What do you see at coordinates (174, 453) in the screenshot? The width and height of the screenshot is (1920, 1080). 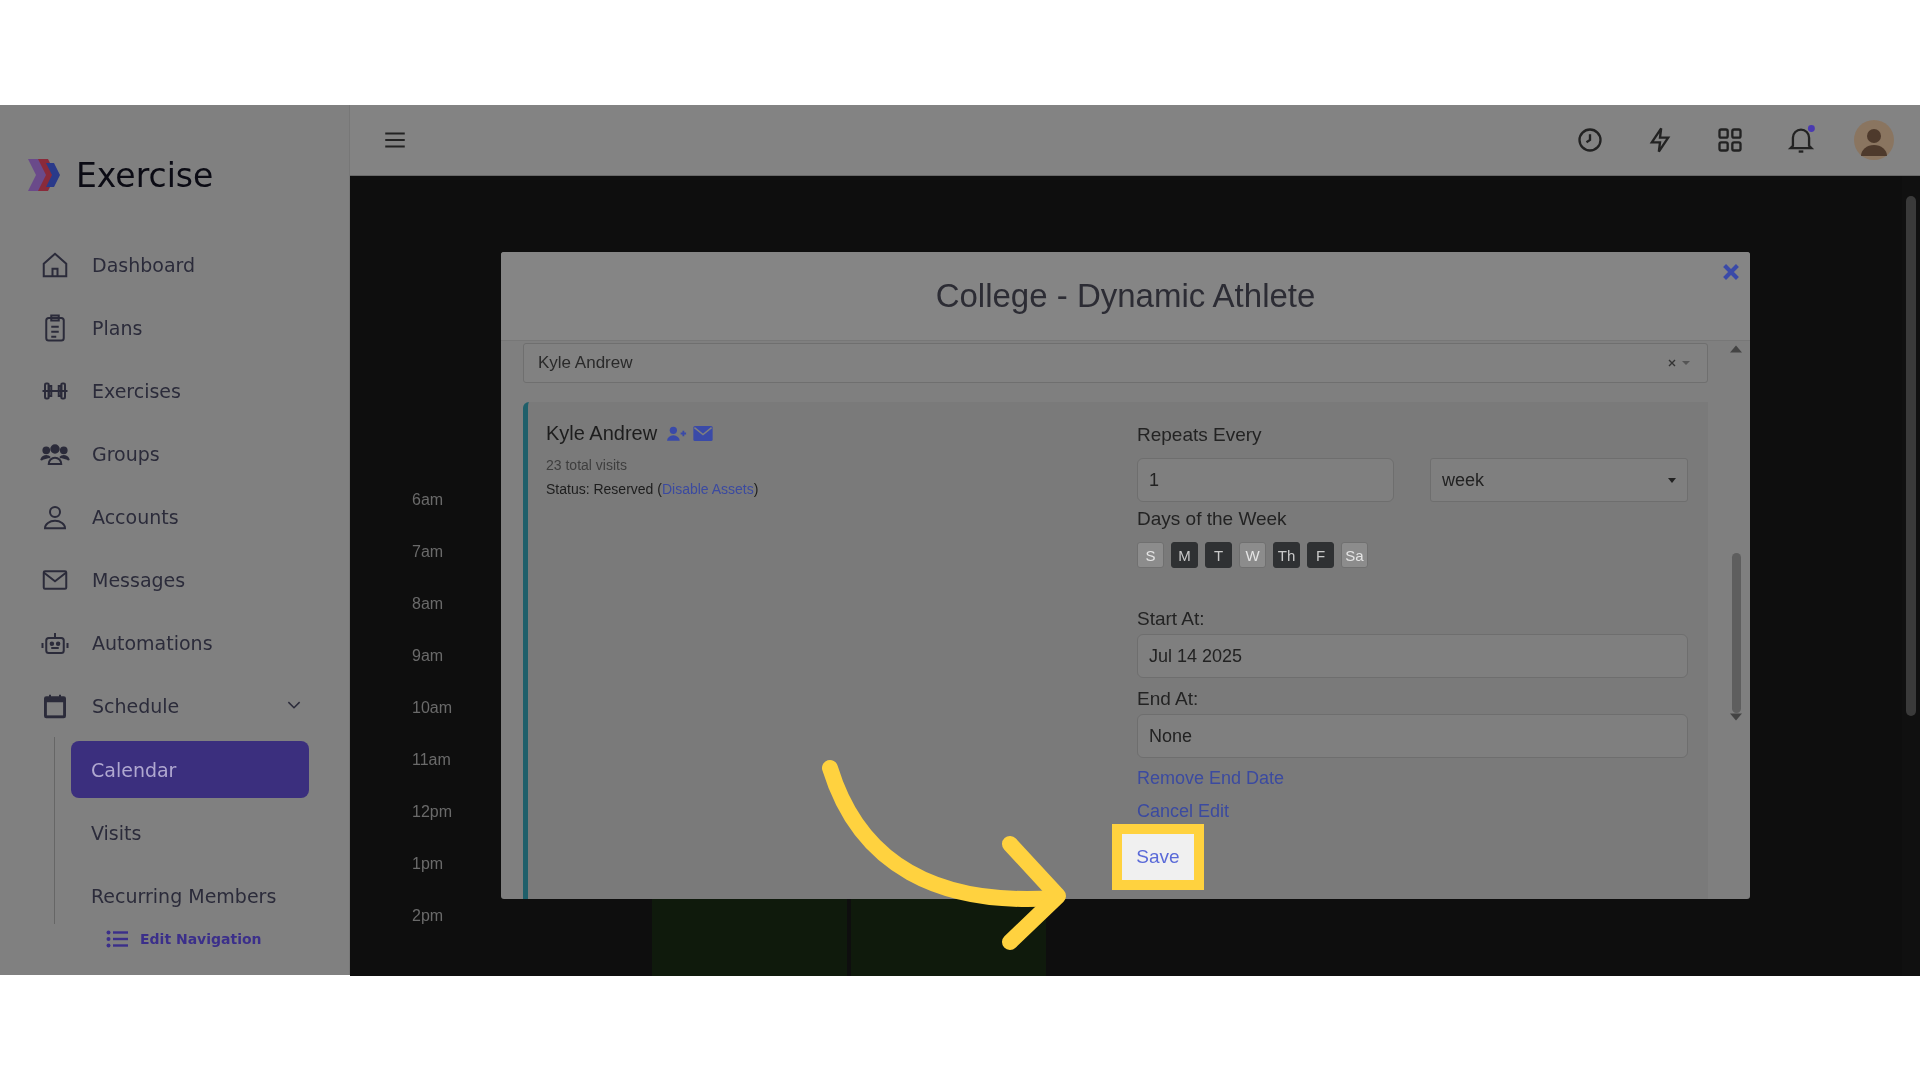 I see `sidebar-item: Groups` at bounding box center [174, 453].